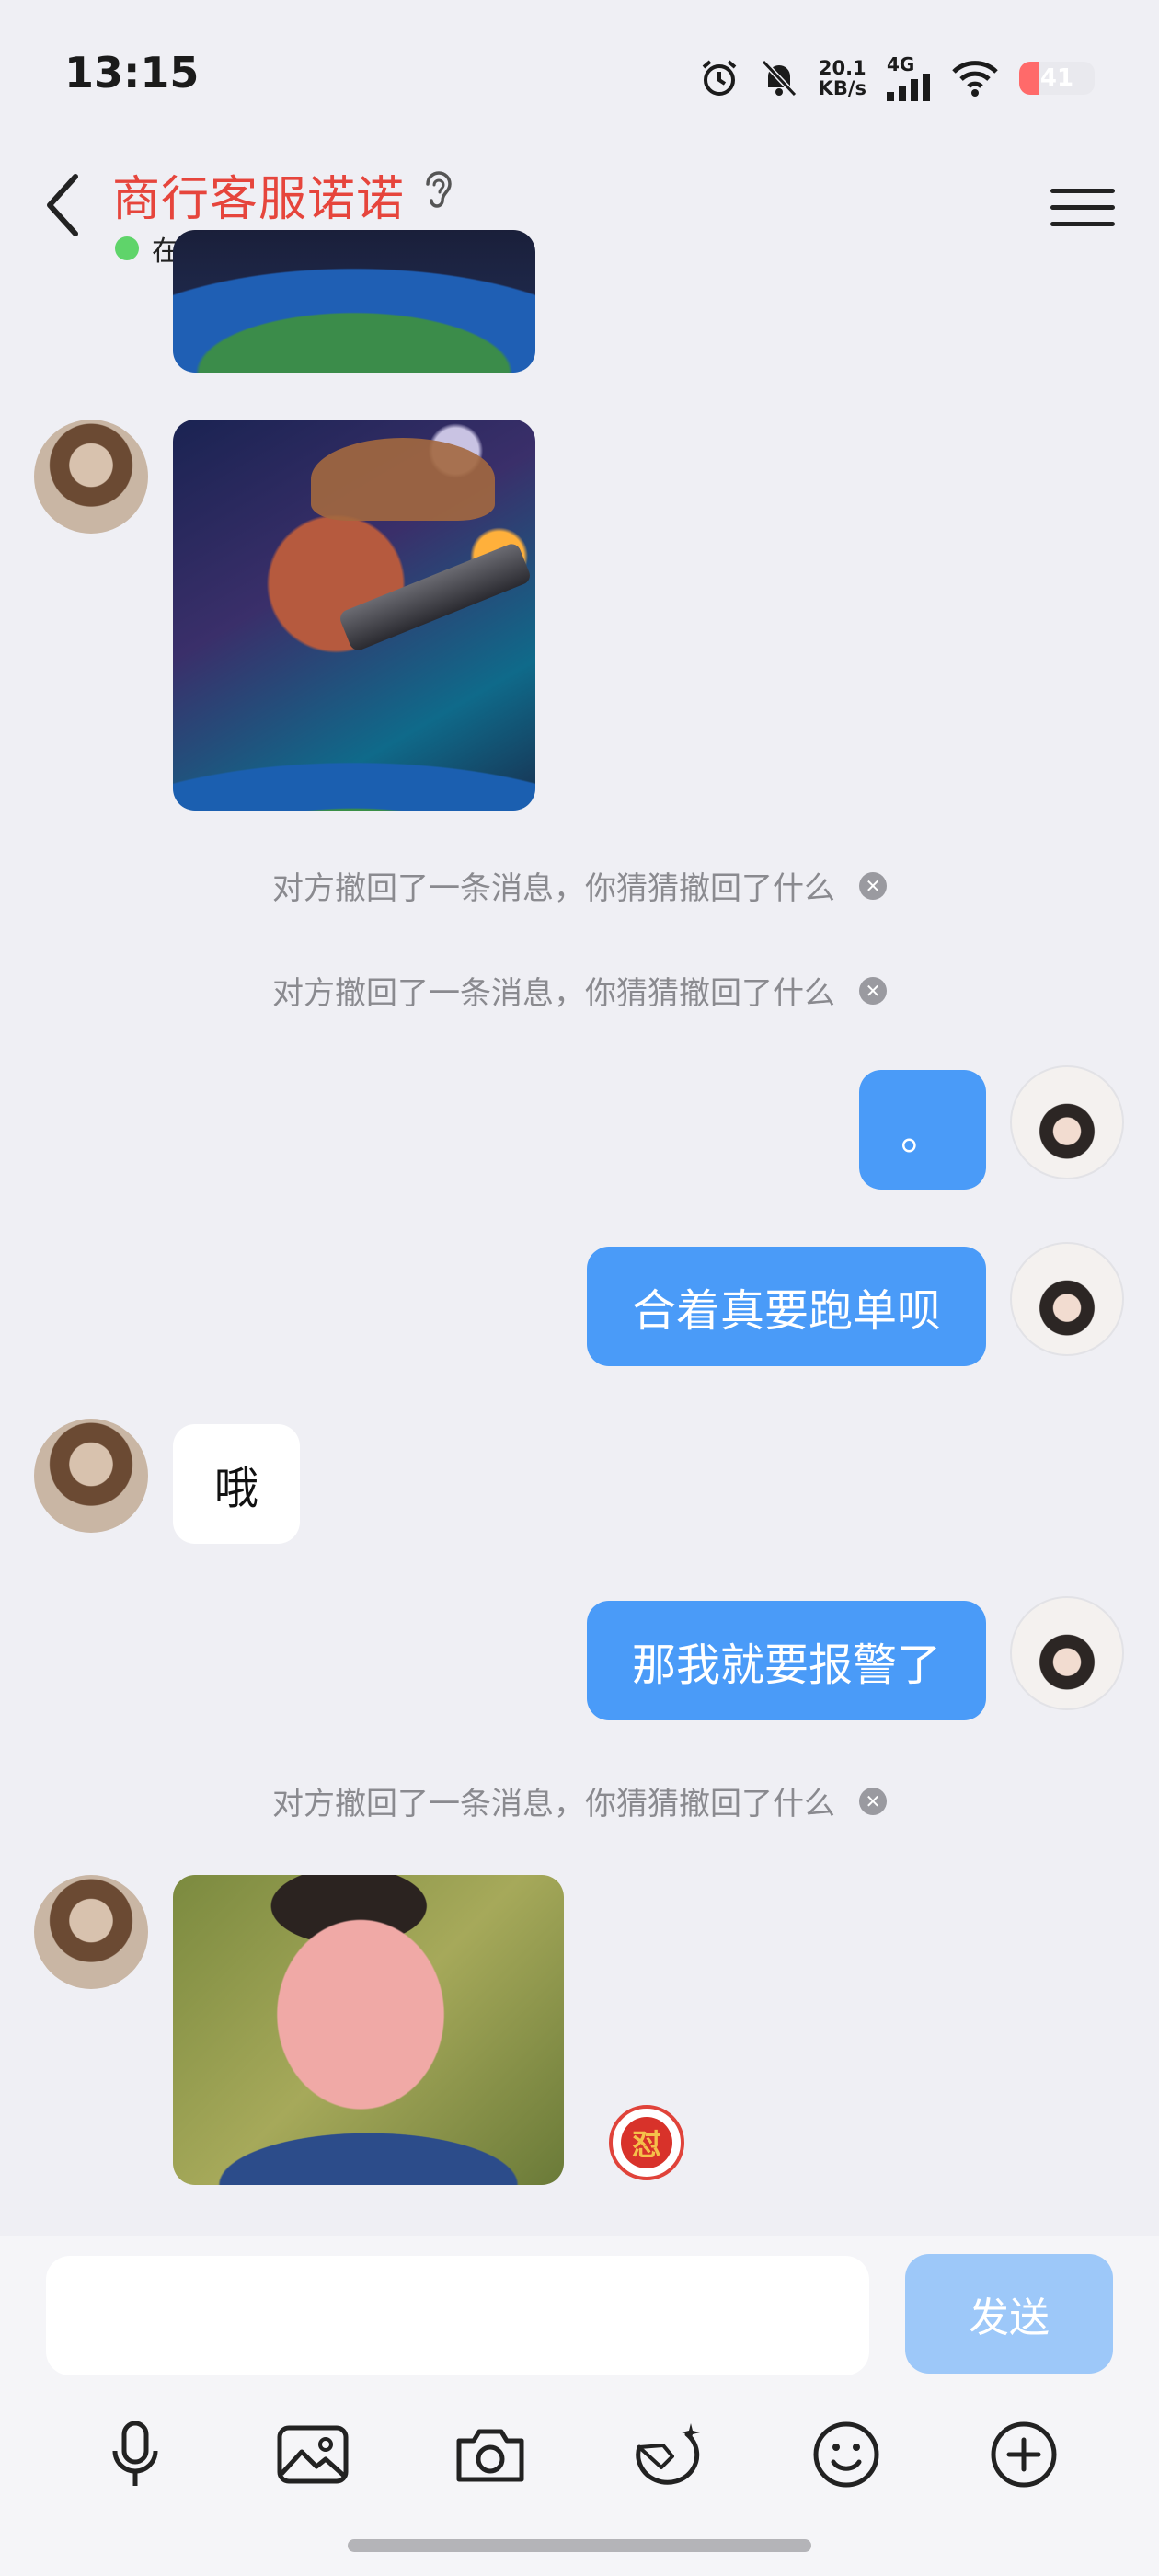  I want to click on emoji-button, so click(846, 2454).